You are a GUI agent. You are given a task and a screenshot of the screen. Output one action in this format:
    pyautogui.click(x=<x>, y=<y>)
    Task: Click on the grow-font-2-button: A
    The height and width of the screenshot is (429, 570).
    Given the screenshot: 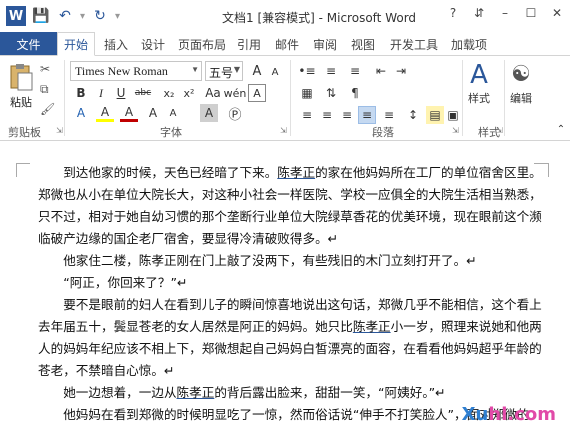 What is the action you would take?
    pyautogui.click(x=153, y=113)
    